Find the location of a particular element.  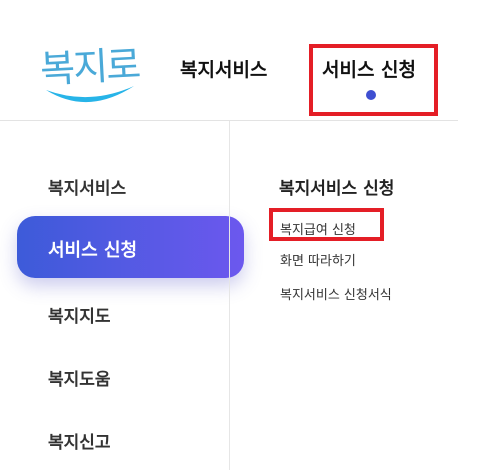

sidebar-item-welfare-report: 복지신고 is located at coordinates (79, 440).